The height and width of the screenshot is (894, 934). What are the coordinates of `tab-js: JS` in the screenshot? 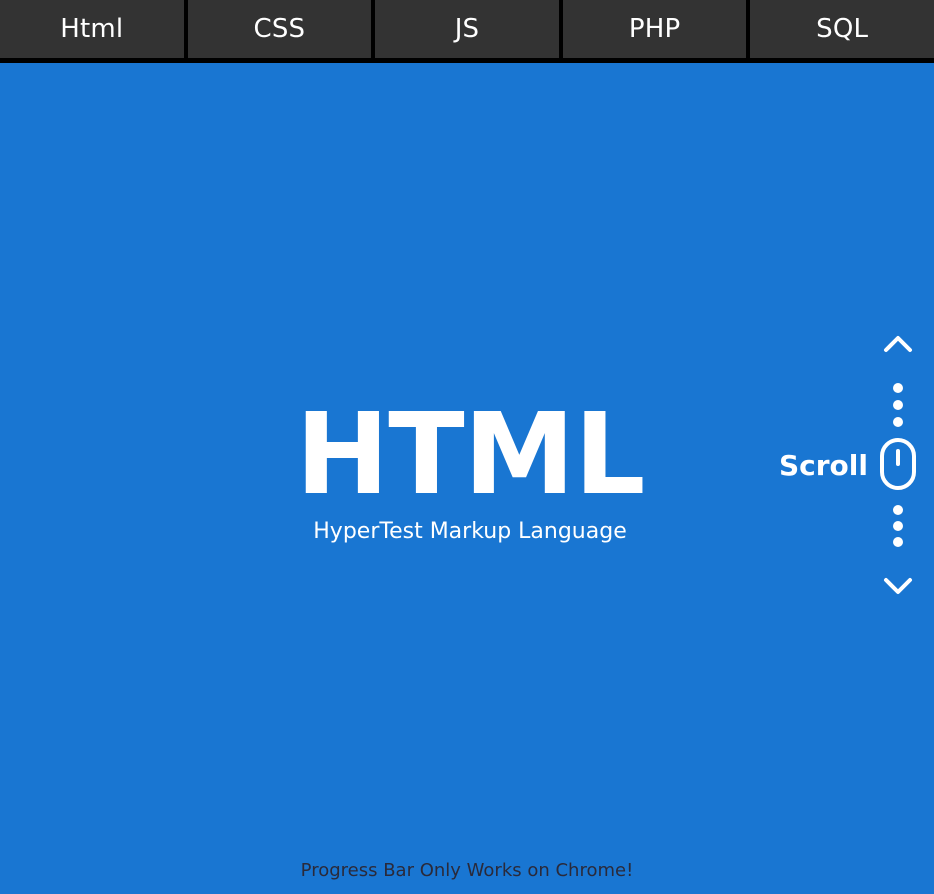 It's located at (467, 29).